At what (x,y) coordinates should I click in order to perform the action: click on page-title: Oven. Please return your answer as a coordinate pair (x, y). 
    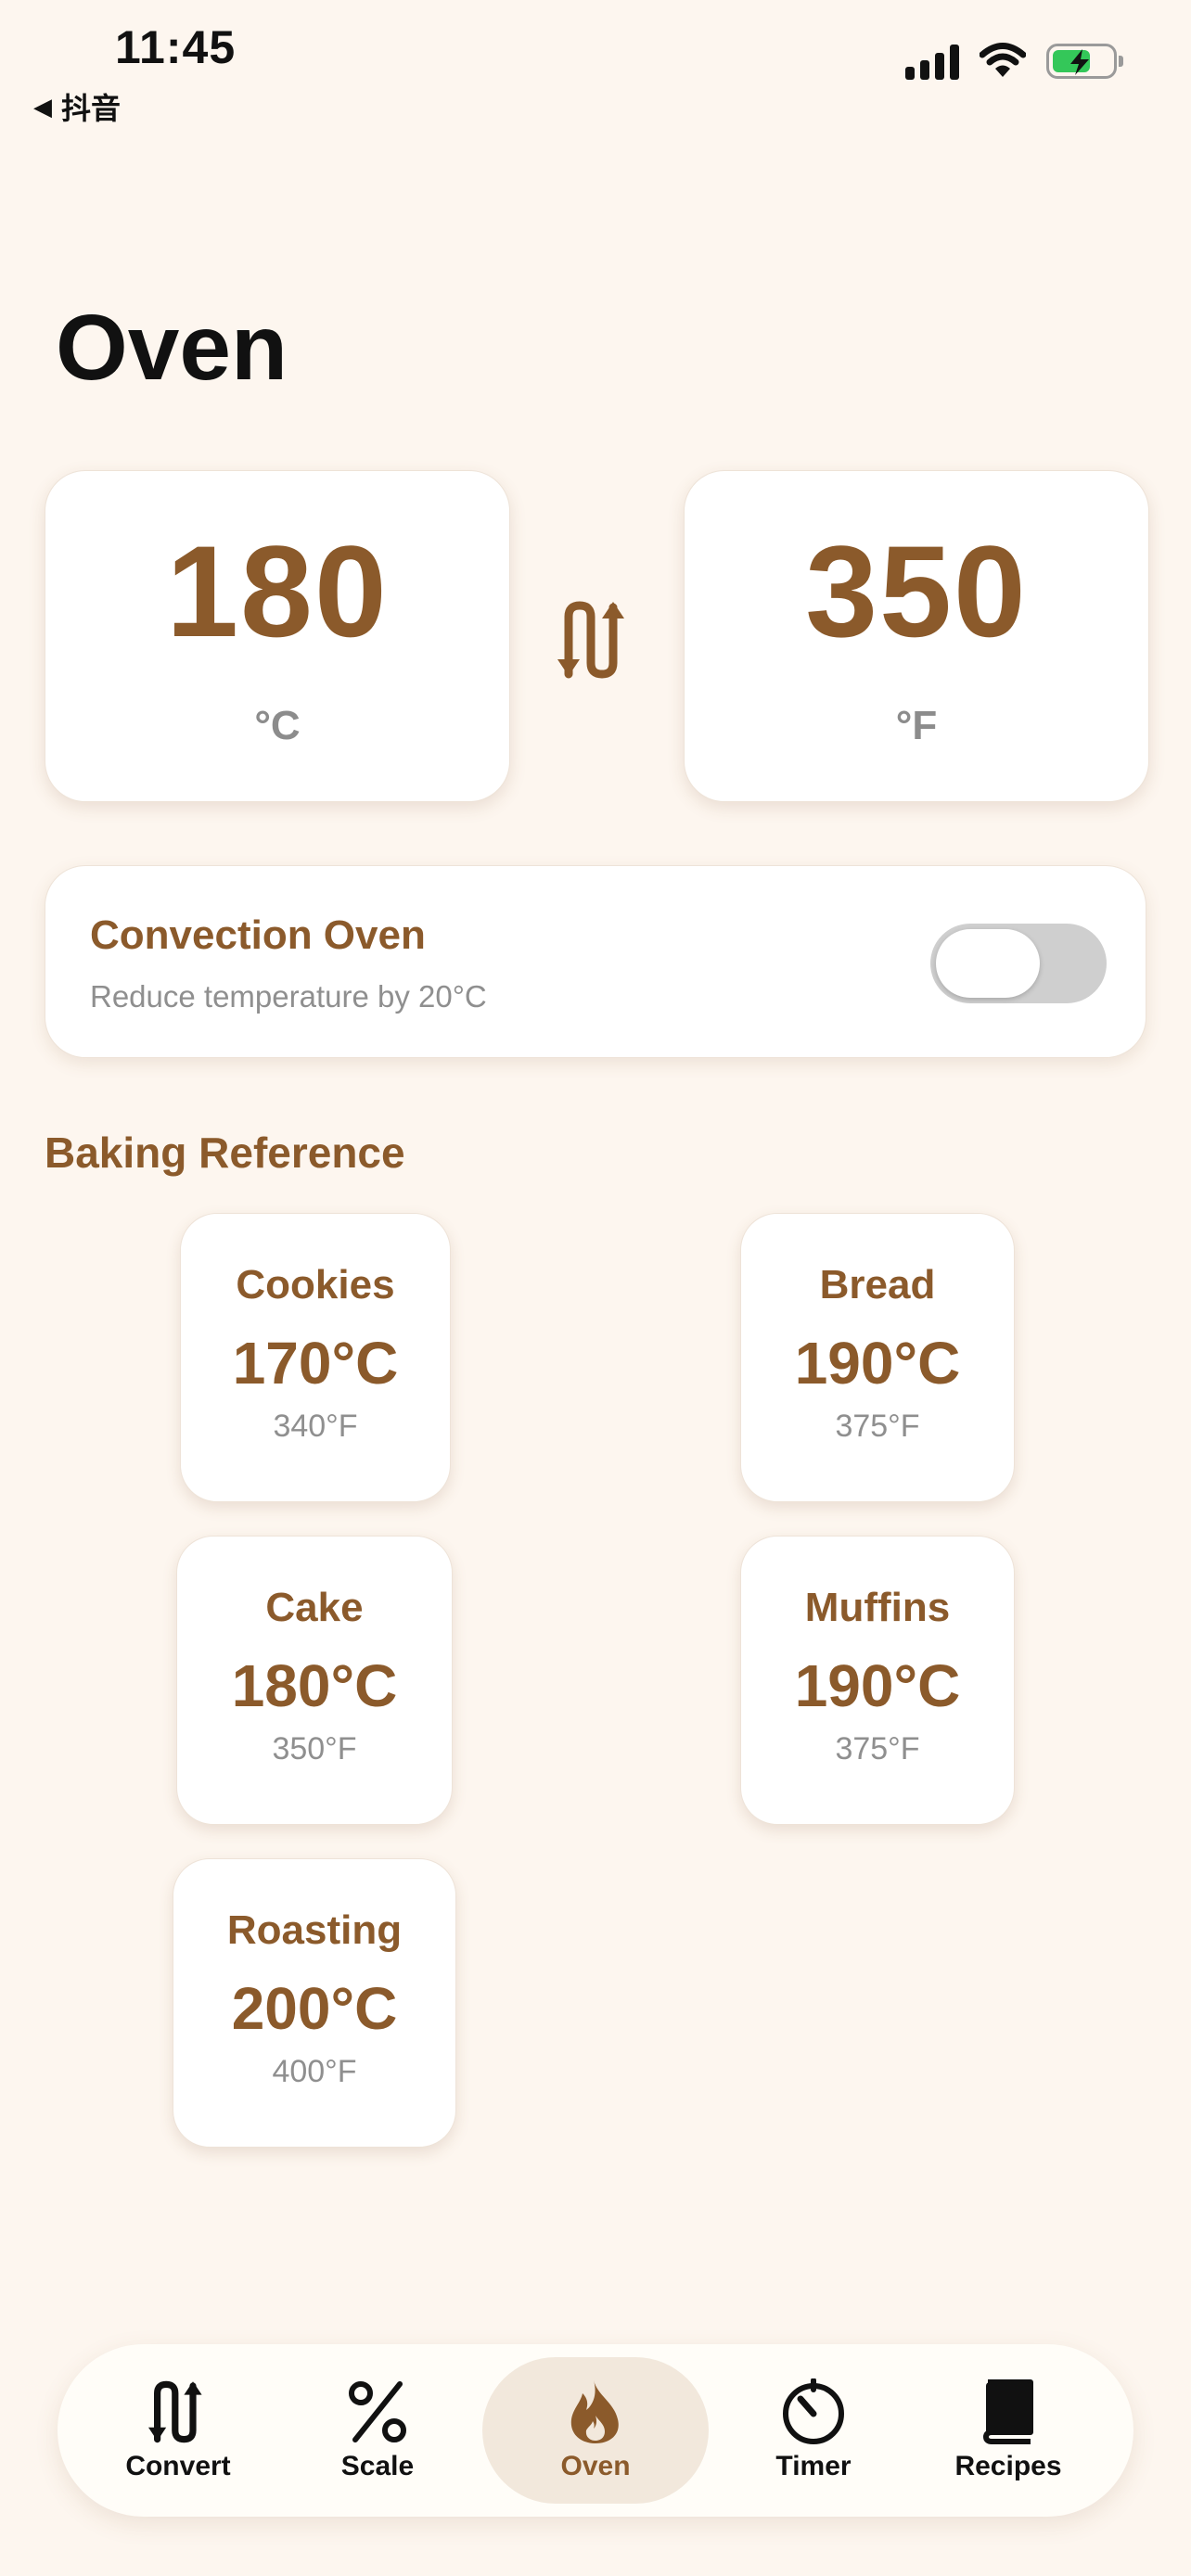
    Looking at the image, I should click on (172, 348).